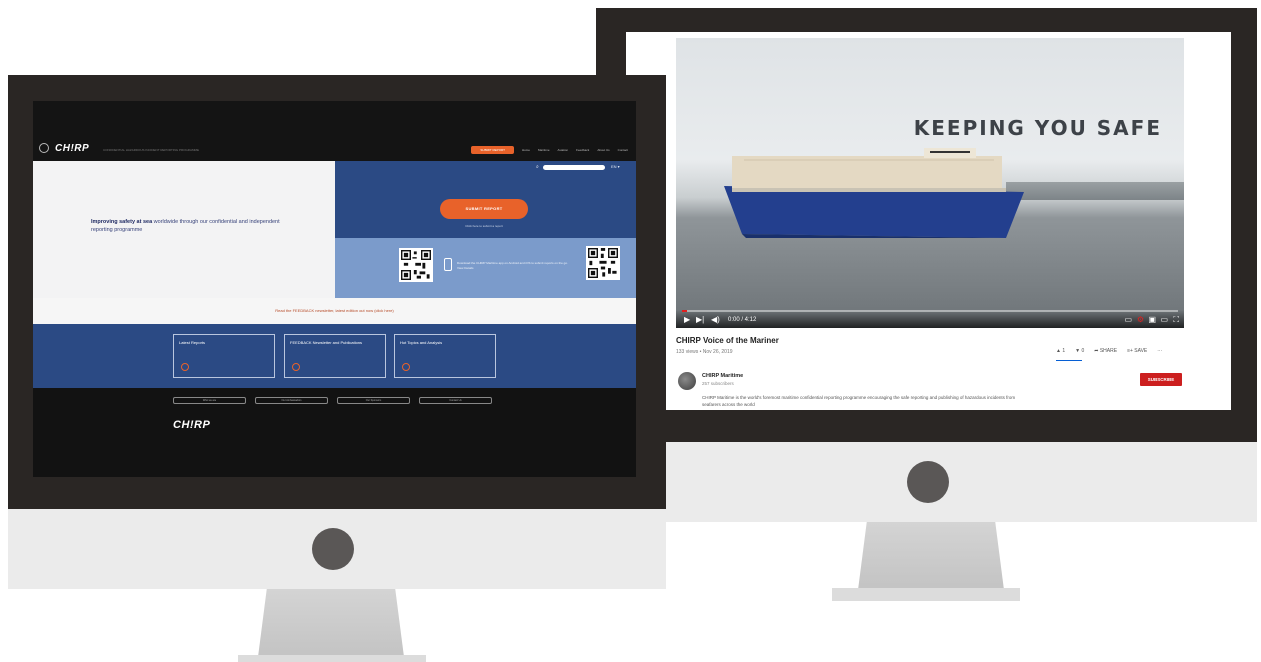 The height and width of the screenshot is (662, 1261). What do you see at coordinates (421, 342) in the screenshot?
I see `card-label: Hot Topics and Analysis` at bounding box center [421, 342].